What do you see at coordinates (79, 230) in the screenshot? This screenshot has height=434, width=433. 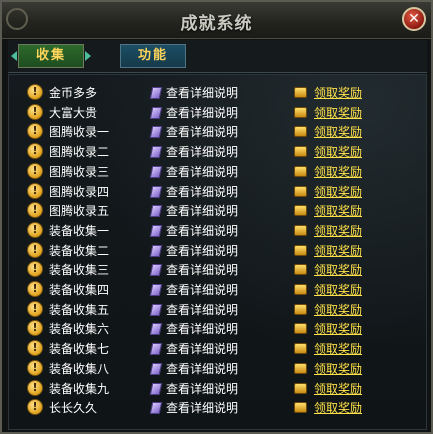 I see `achievement-name: 装备收集一` at bounding box center [79, 230].